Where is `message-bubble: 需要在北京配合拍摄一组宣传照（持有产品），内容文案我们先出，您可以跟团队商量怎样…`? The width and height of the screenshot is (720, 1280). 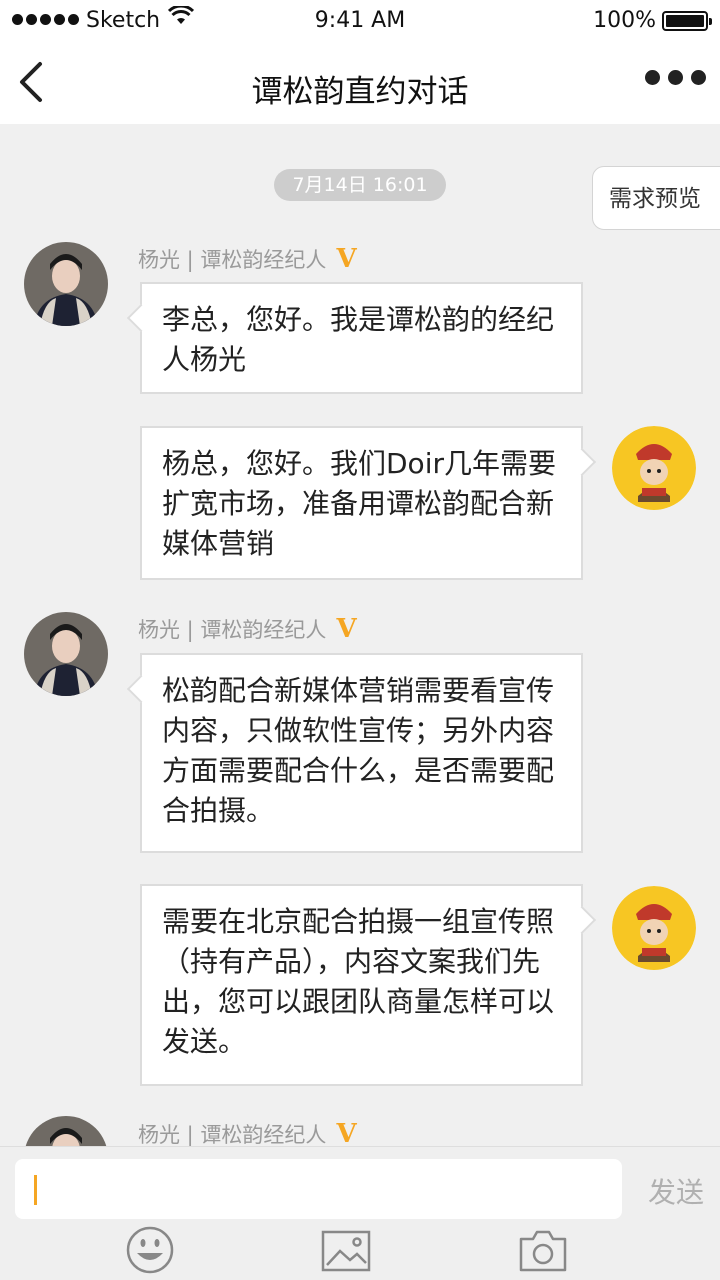 message-bubble: 需要在北京配合拍摄一组宣传照（持有产品），内容文案我们先出，您可以跟团队商量怎样… is located at coordinates (361, 985).